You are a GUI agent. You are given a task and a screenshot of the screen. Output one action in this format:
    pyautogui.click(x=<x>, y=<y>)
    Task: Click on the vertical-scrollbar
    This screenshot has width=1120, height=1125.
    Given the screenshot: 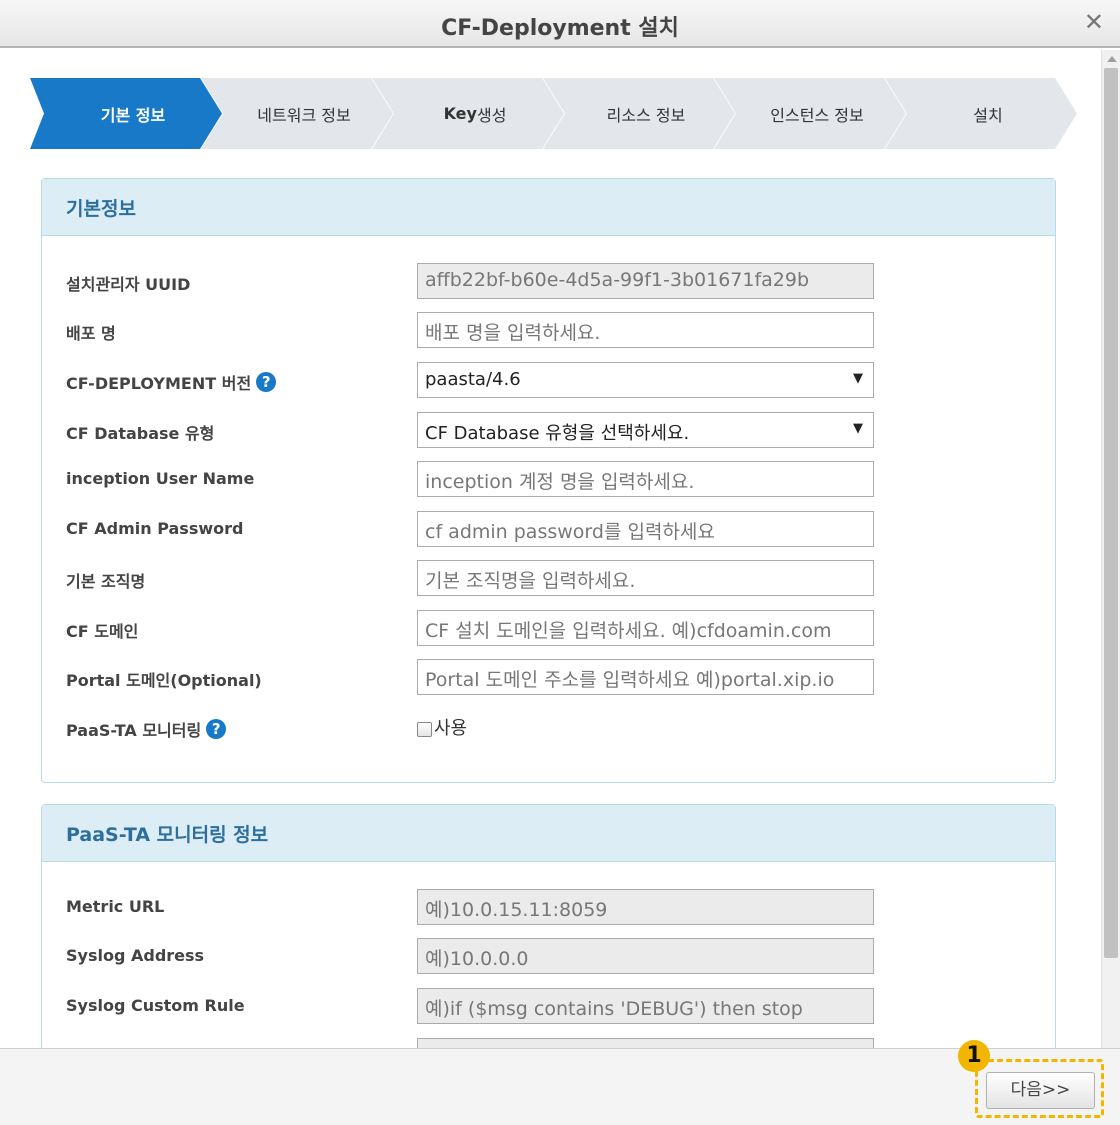 What is the action you would take?
    pyautogui.click(x=1110, y=549)
    